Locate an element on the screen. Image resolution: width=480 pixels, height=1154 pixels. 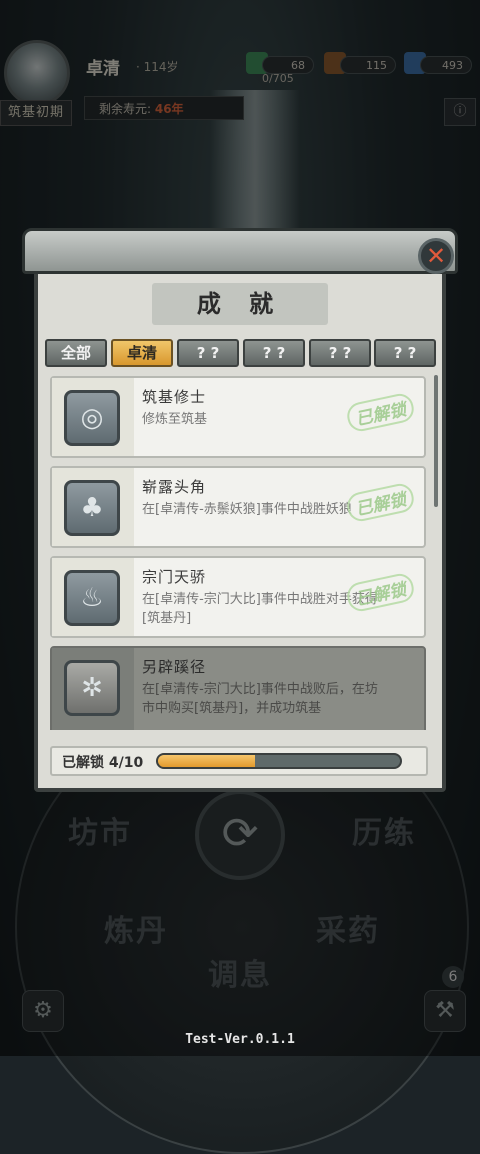
vortex-icon: ◎ is located at coordinates (92, 418).